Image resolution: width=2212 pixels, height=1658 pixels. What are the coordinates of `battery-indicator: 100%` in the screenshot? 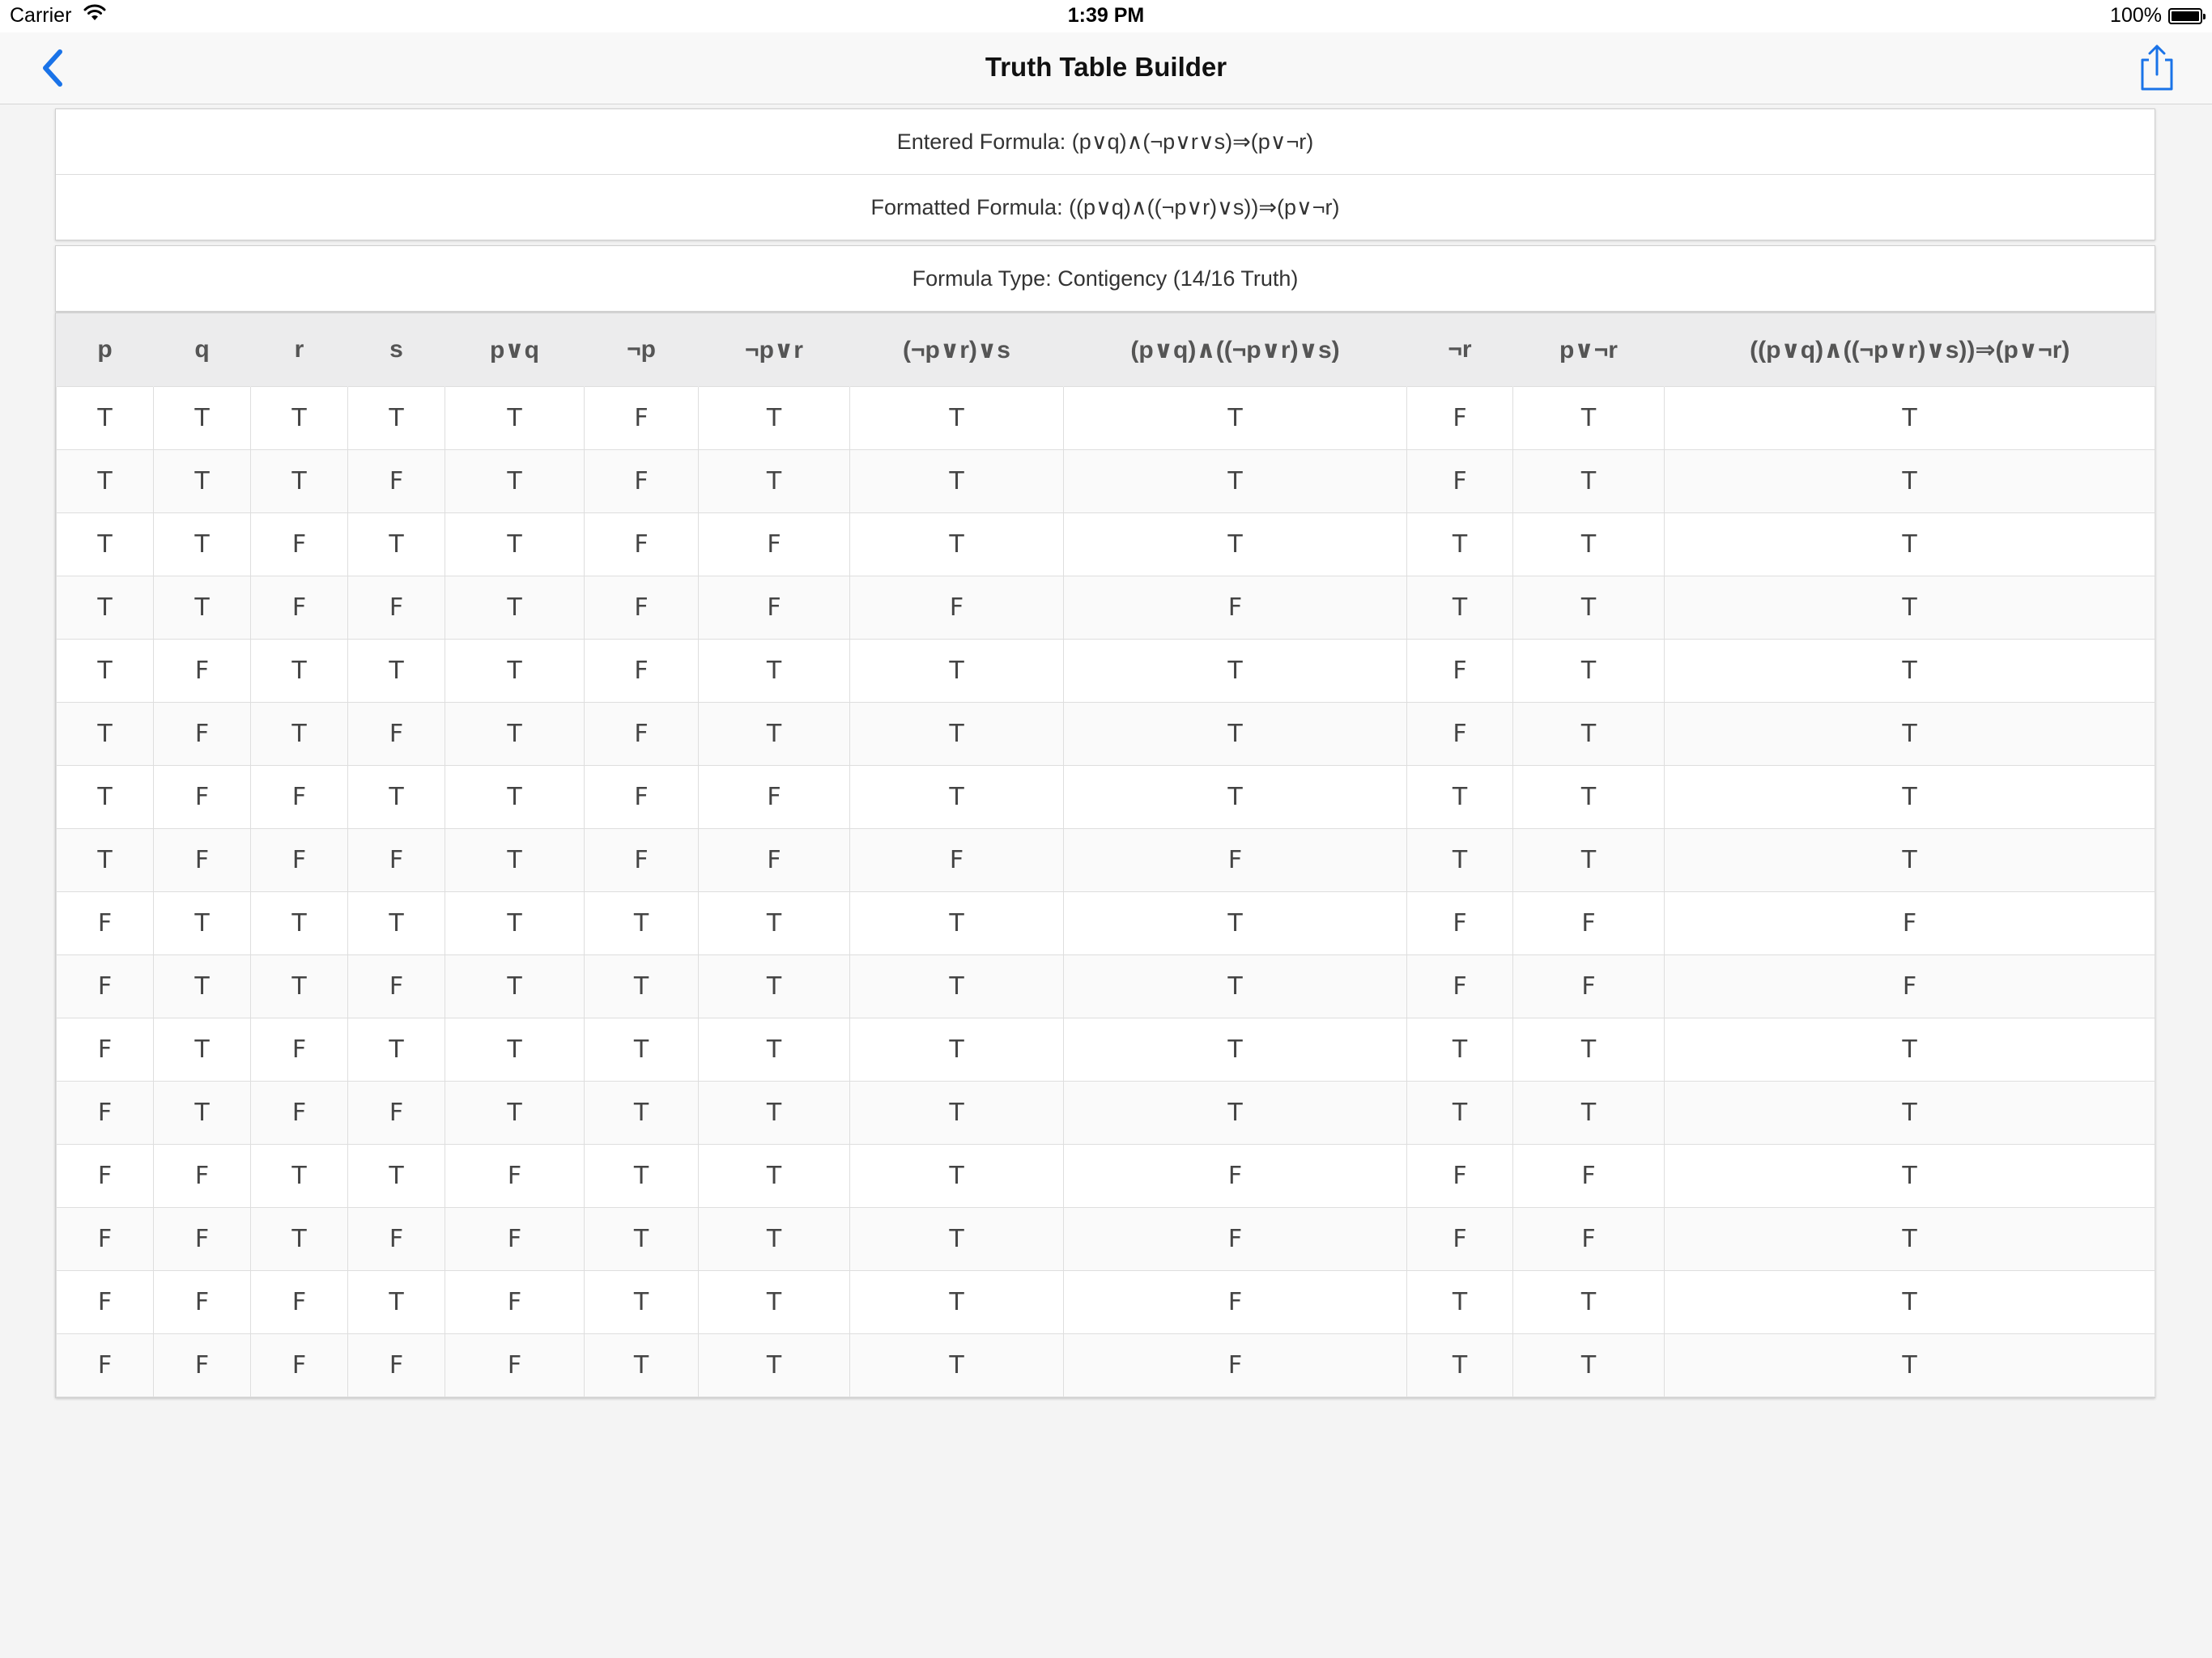 It's located at (2158, 16).